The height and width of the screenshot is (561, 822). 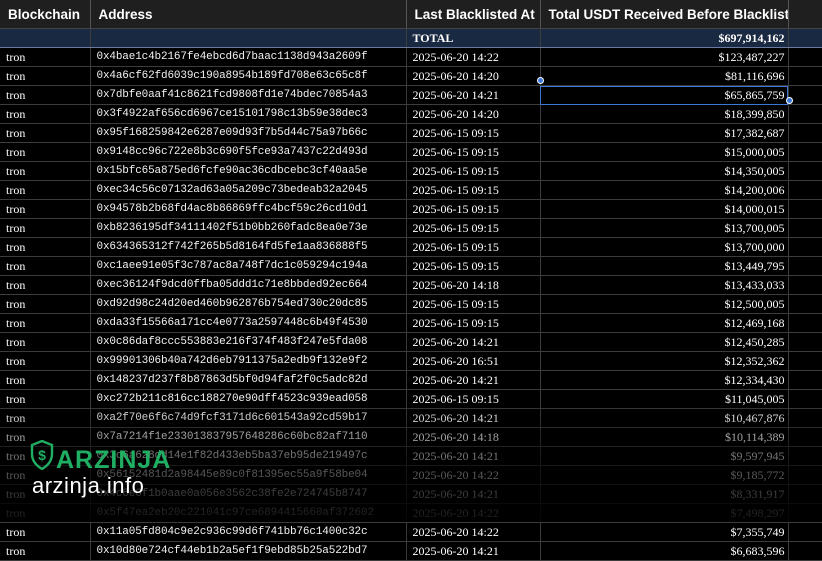 I want to click on cell-total-usdt: $9,185,772, so click(x=664, y=475).